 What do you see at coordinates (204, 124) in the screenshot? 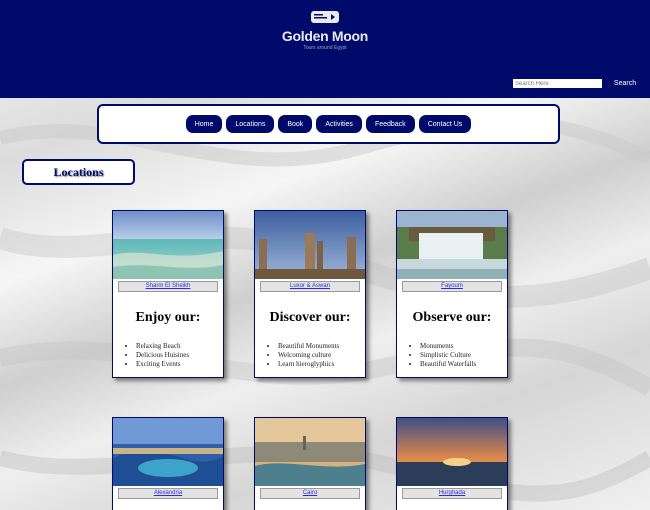
I see `nav-home: Home` at bounding box center [204, 124].